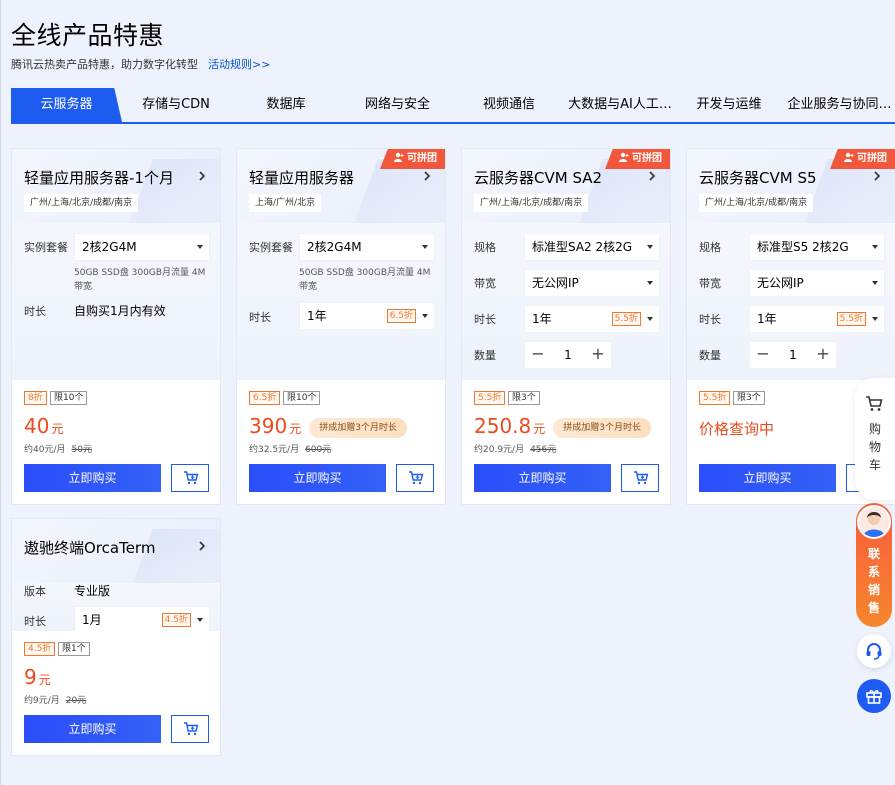  What do you see at coordinates (367, 316) in the screenshot?
I see `duration-select: 1年 6.5折` at bounding box center [367, 316].